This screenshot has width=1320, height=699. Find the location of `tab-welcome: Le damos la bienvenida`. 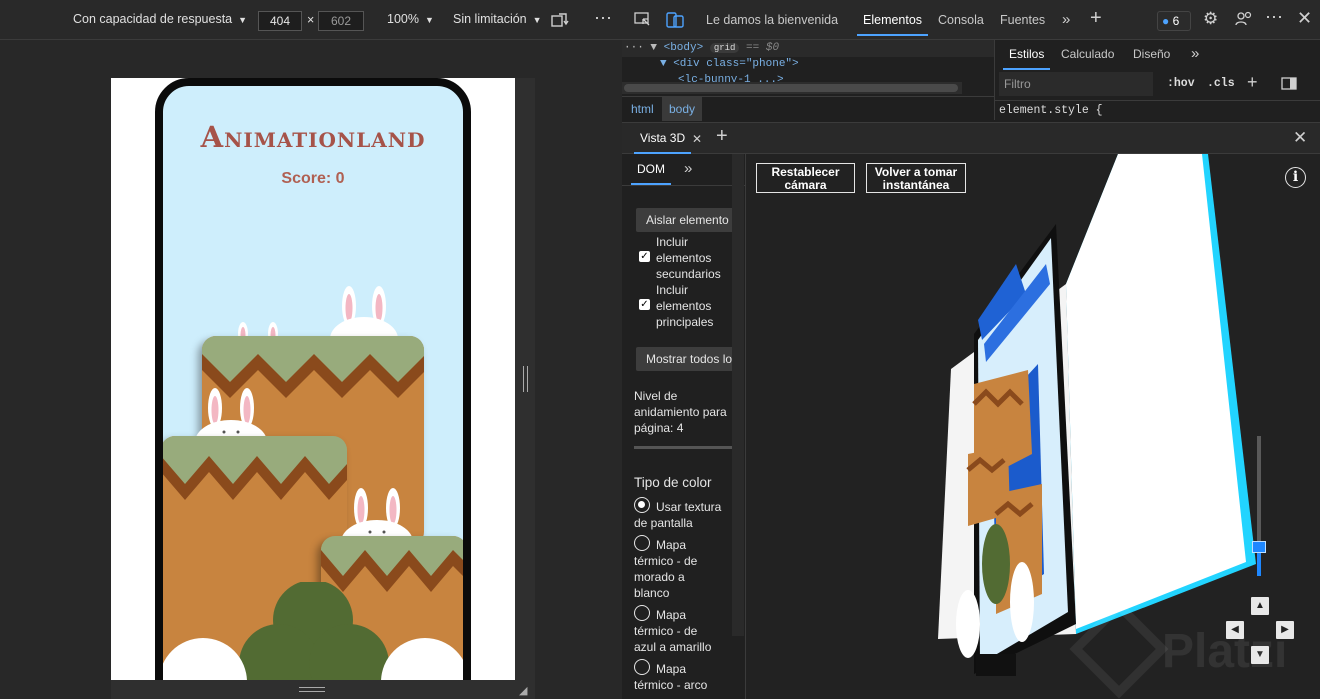

tab-welcome: Le damos la bienvenida is located at coordinates (772, 20).